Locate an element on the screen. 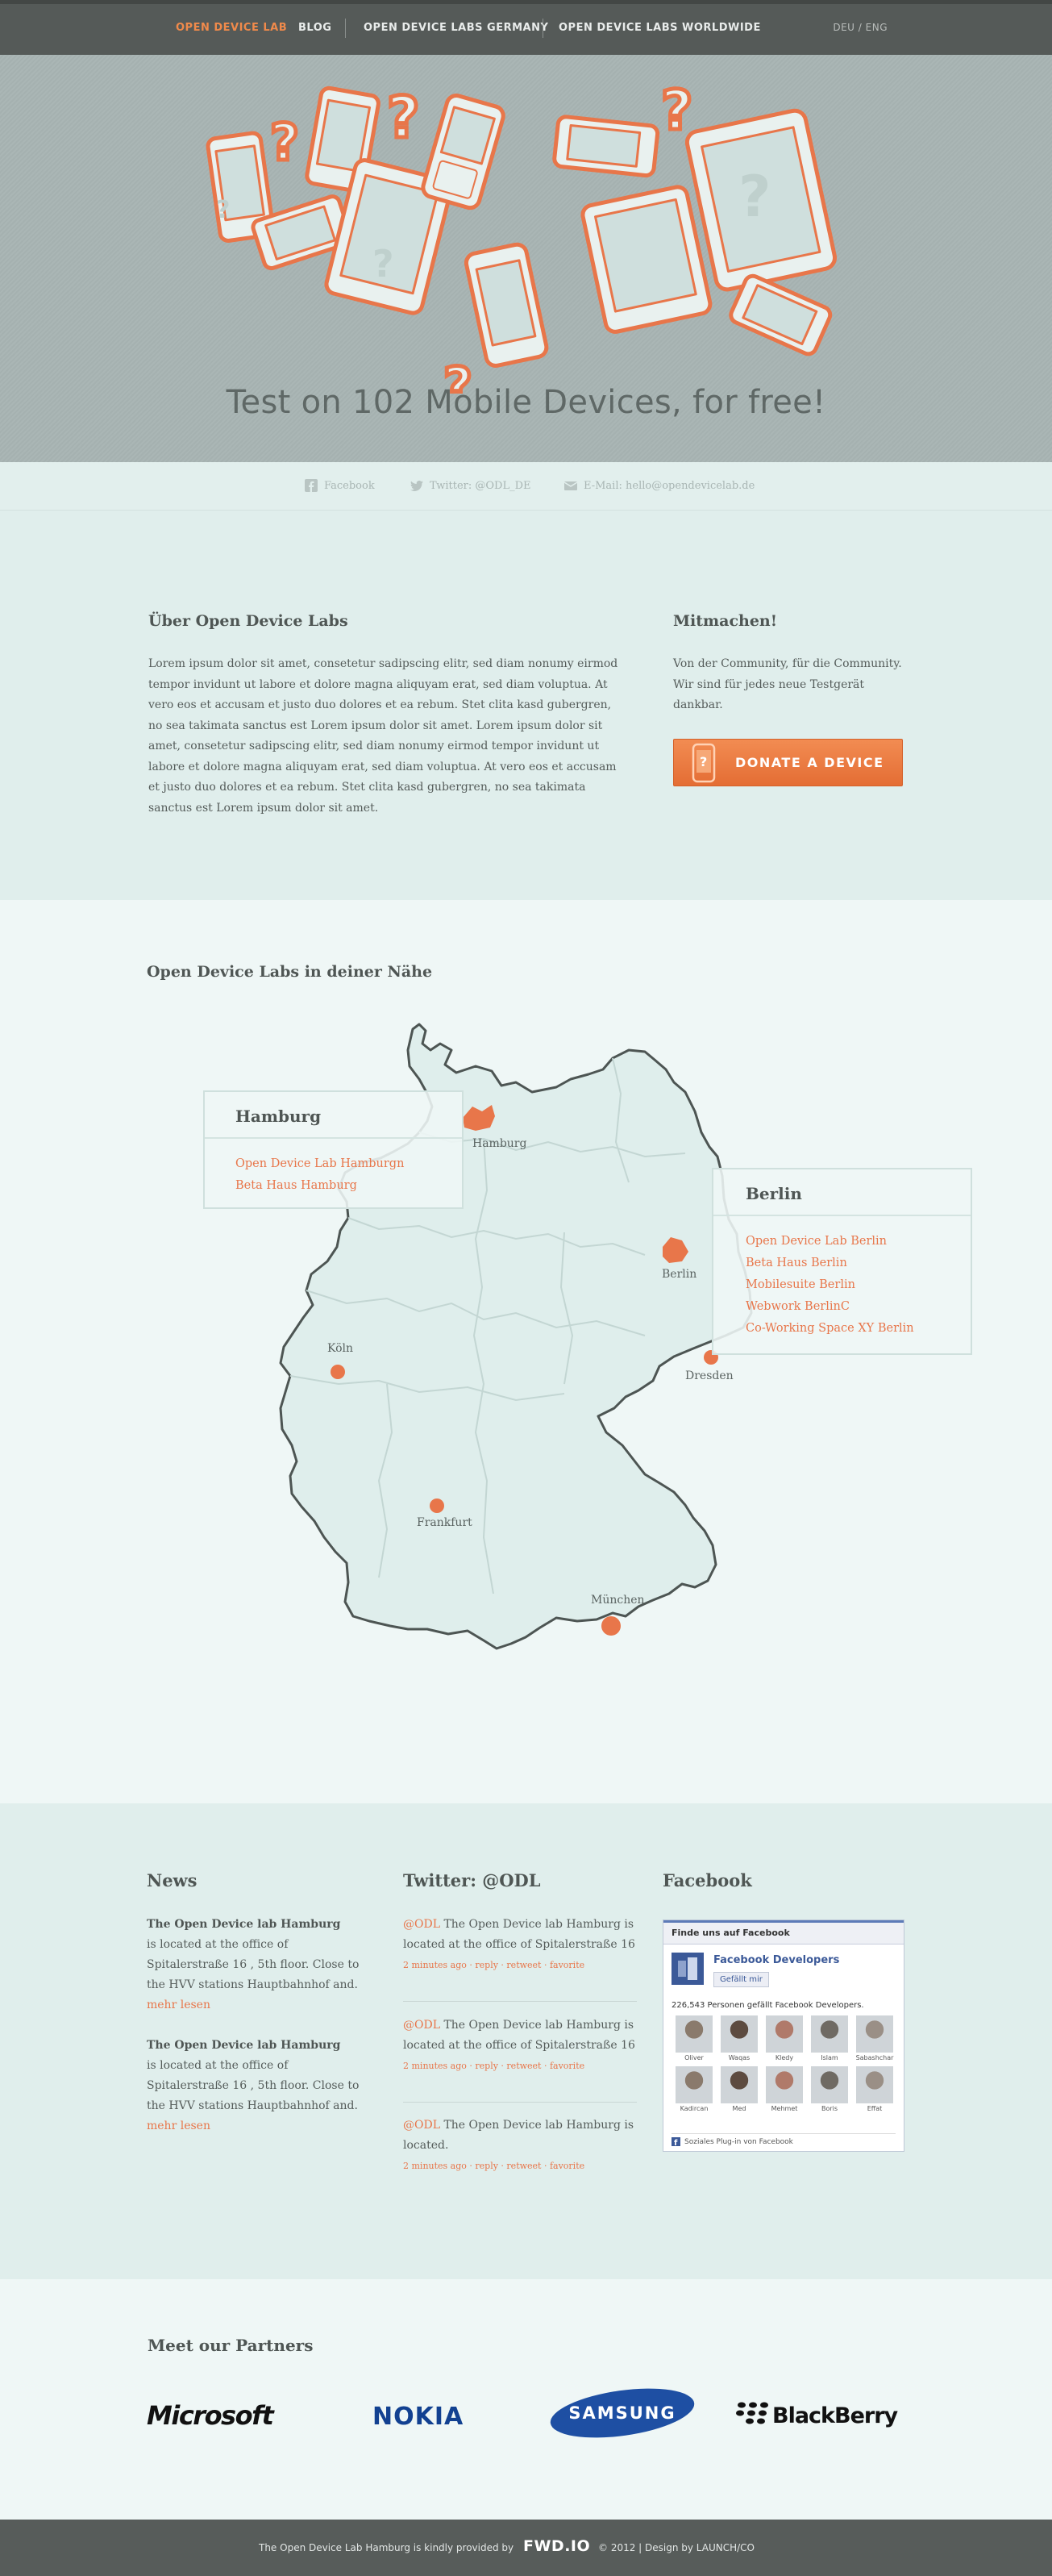  footer-copyright: © 2012 | Design by LAUNCH/CO is located at coordinates (676, 2547).